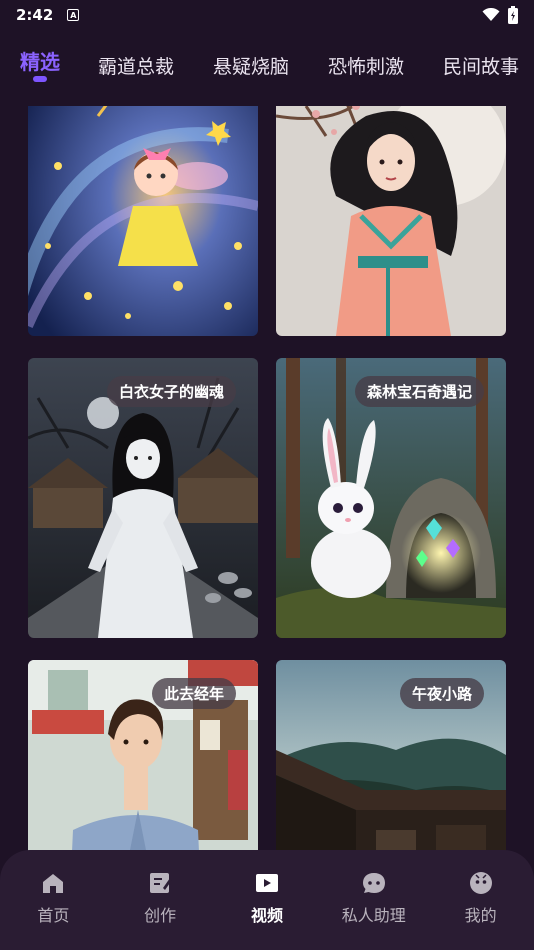  What do you see at coordinates (419, 391) in the screenshot?
I see `card-title: 森林宝石奇遇记` at bounding box center [419, 391].